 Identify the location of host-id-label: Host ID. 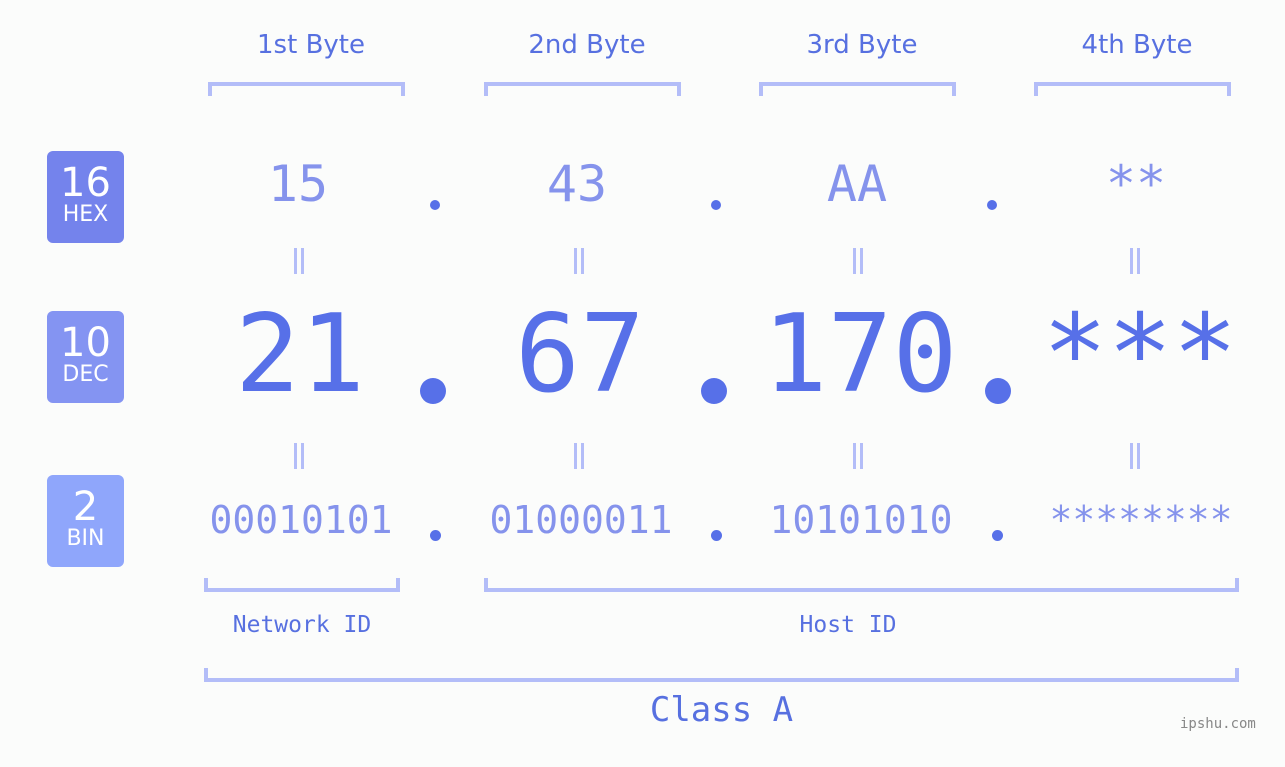
(848, 625).